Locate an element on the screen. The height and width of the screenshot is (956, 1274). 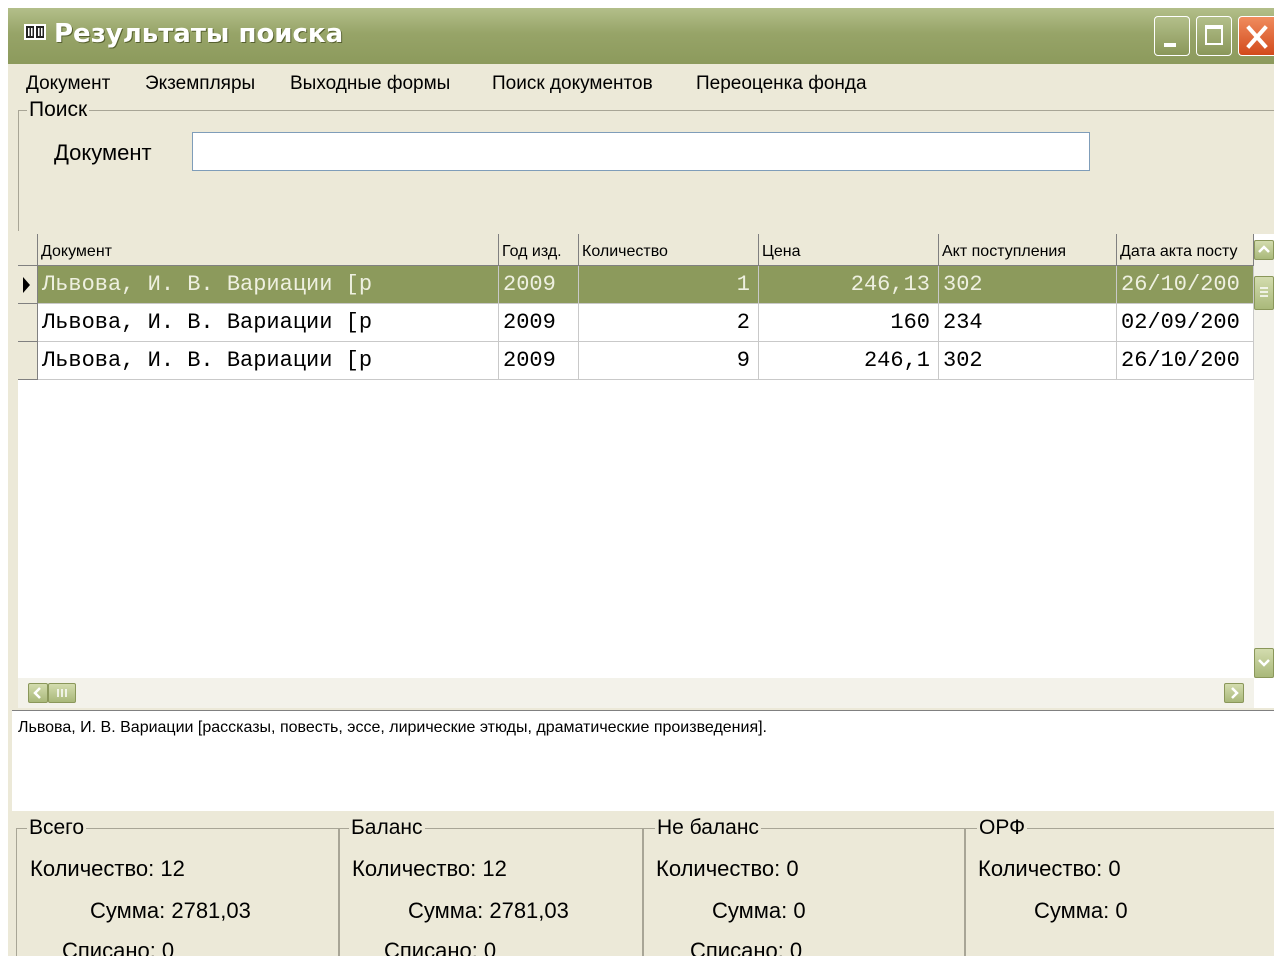
orf-sum: Сумма: 0 is located at coordinates (1081, 910).